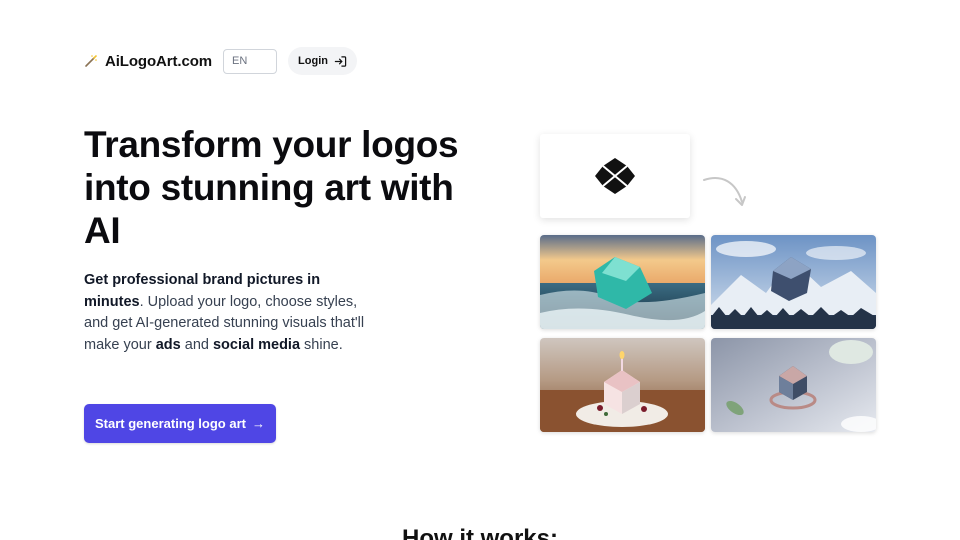 The image size is (960, 540). I want to click on source-logo-card, so click(615, 176).